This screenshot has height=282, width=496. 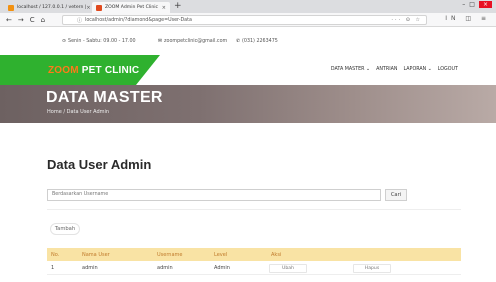 I want to click on browser-tab-phpmyadmin: localhost / 127.0.0.1 / vetern | ×, so click(x=47, y=7).